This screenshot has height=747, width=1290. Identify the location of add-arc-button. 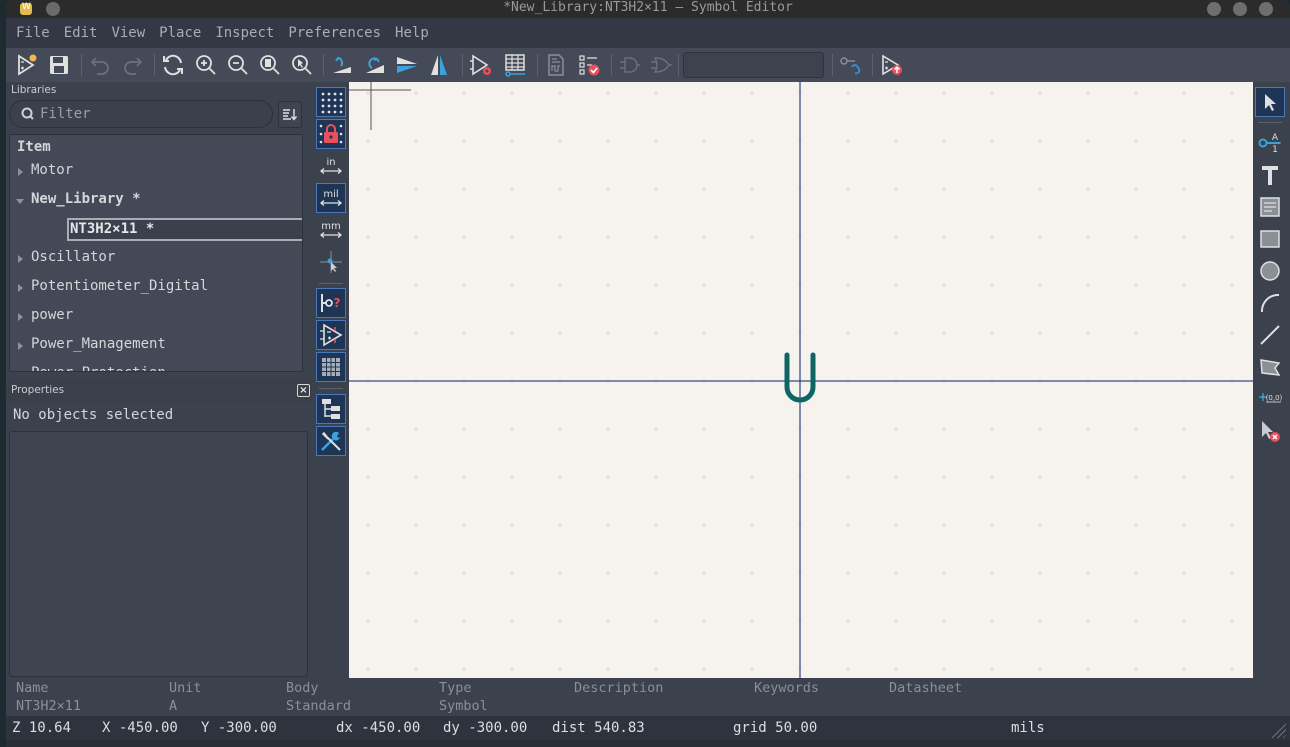
(1270, 303).